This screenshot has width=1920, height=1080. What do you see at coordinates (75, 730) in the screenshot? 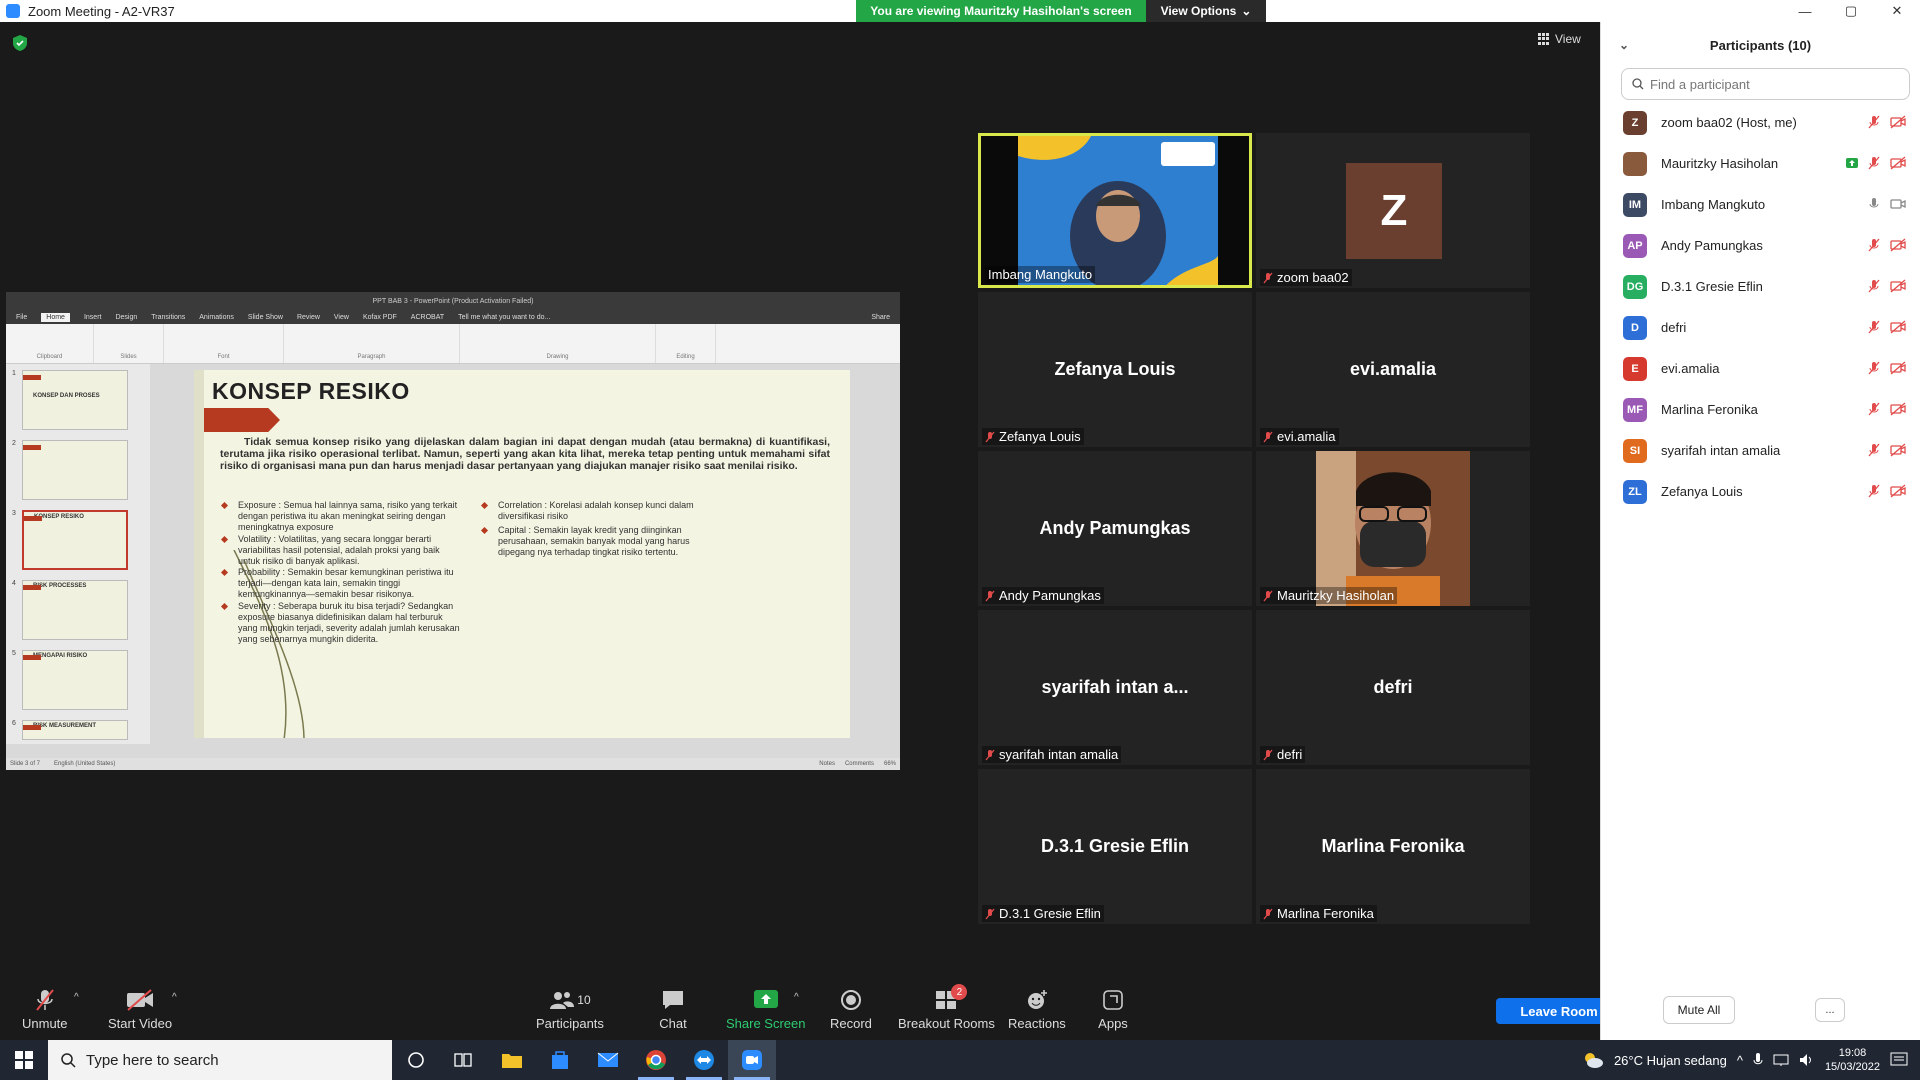
I see `slide-thumbnail: RISK MEASUREMENT` at bounding box center [75, 730].